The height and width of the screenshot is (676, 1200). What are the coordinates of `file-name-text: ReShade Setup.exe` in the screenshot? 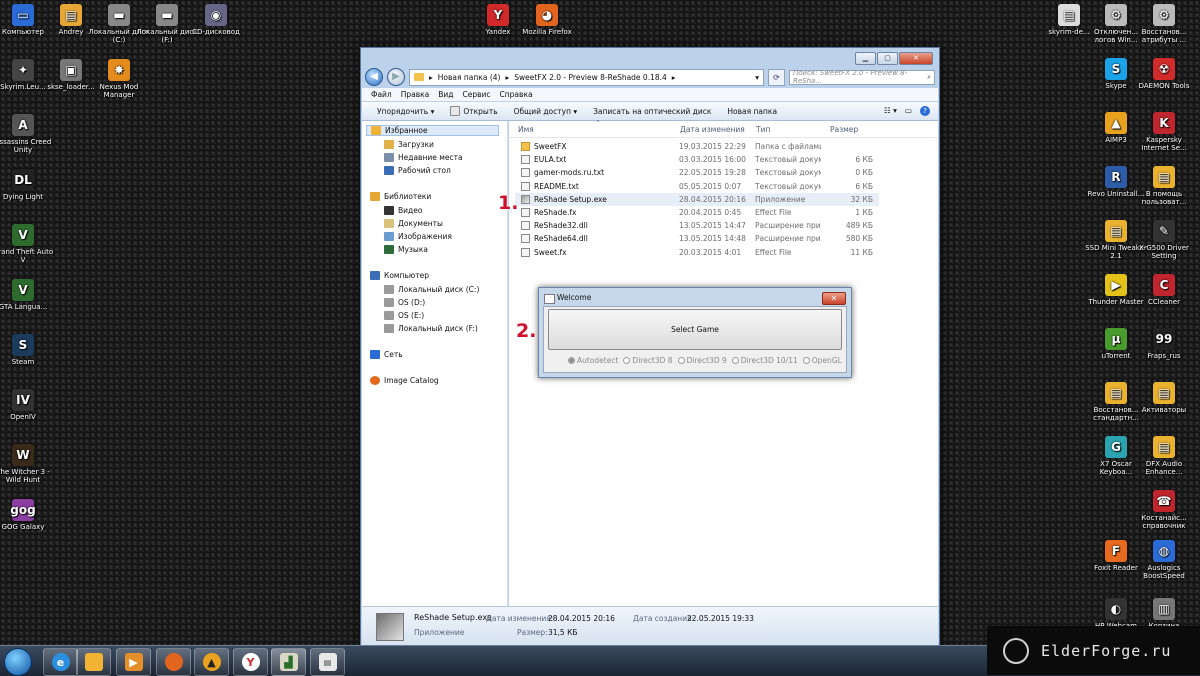 It's located at (570, 199).